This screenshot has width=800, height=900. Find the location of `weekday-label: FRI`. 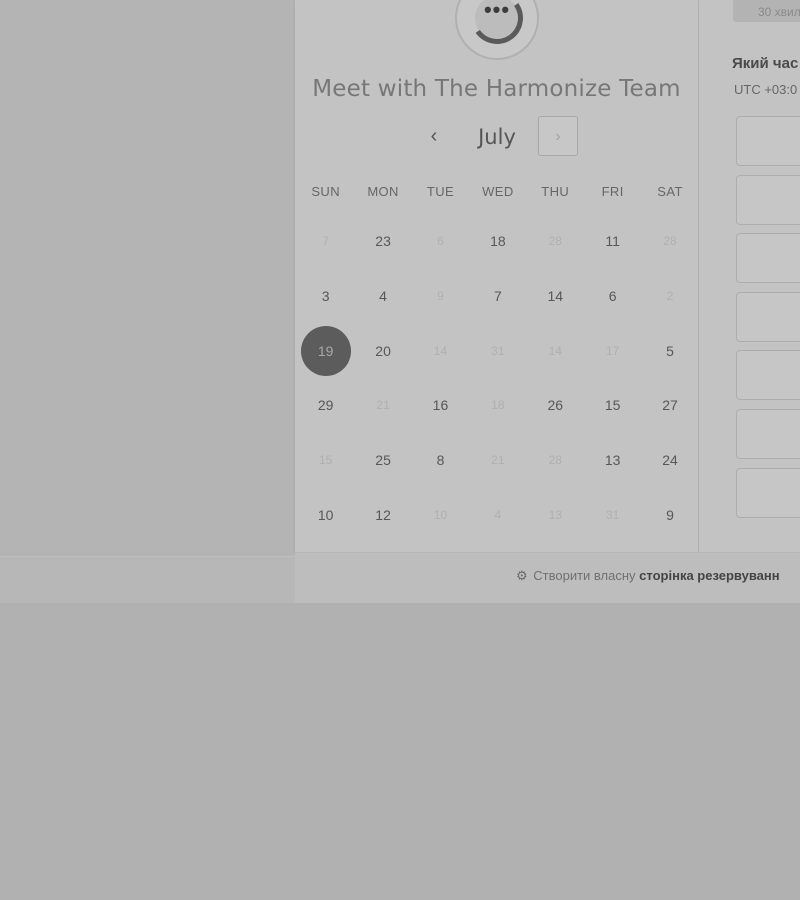

weekday-label: FRI is located at coordinates (612, 191).